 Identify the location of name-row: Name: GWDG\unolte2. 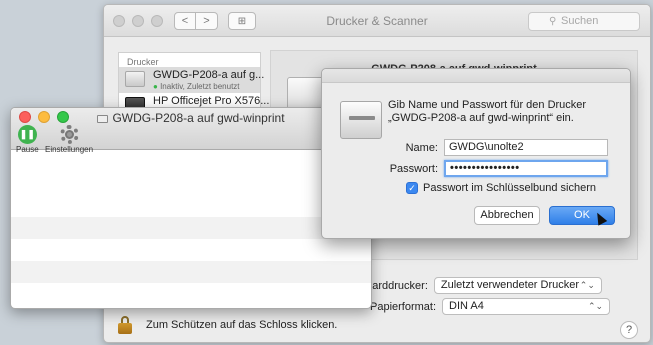
(480, 147).